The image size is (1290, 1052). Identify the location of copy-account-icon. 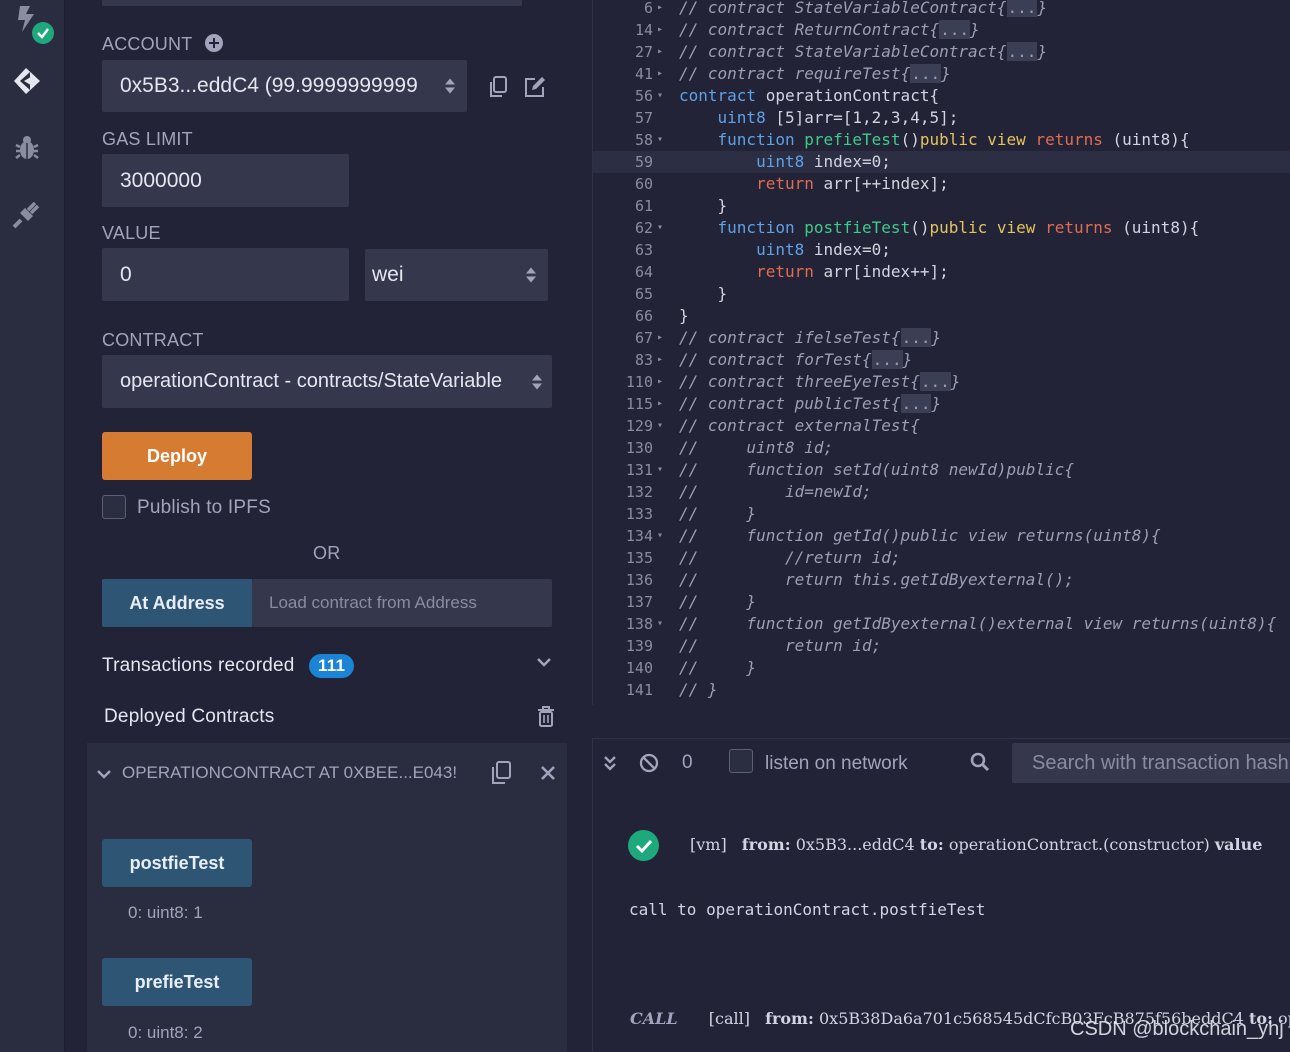
(499, 87).